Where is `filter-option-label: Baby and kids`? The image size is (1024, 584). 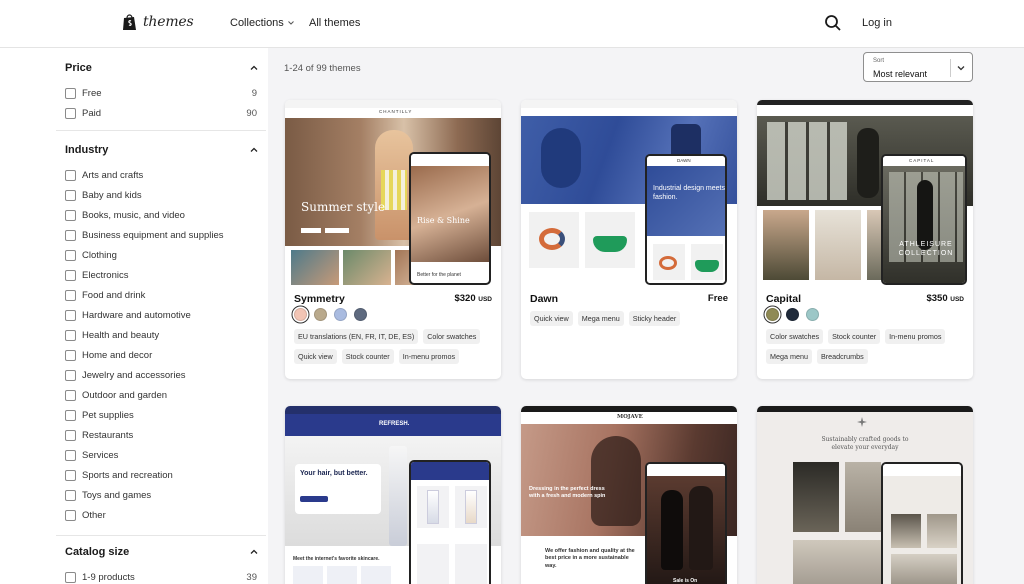 filter-option-label: Baby and kids is located at coordinates (112, 195).